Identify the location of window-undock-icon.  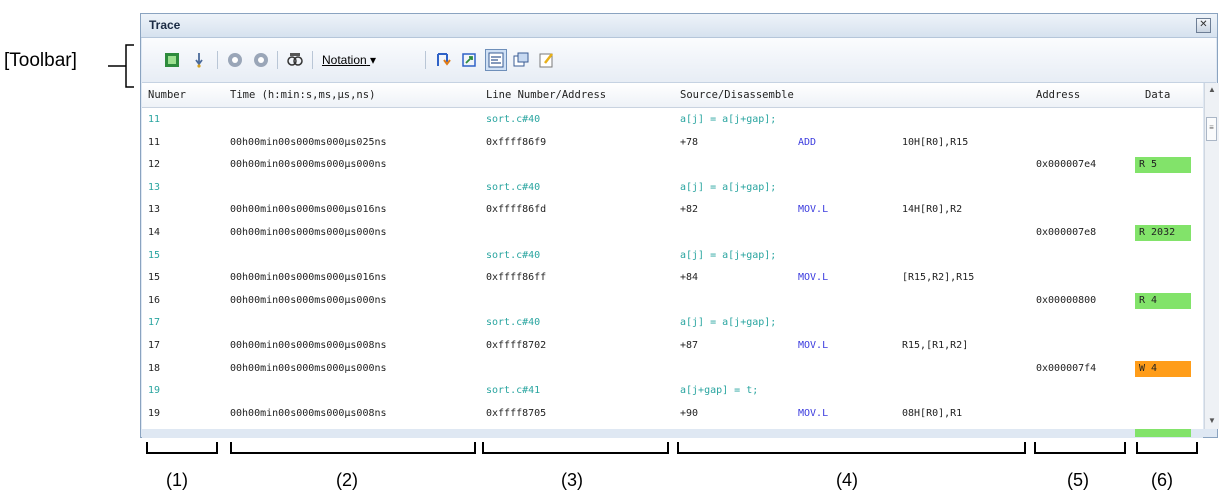
(521, 60).